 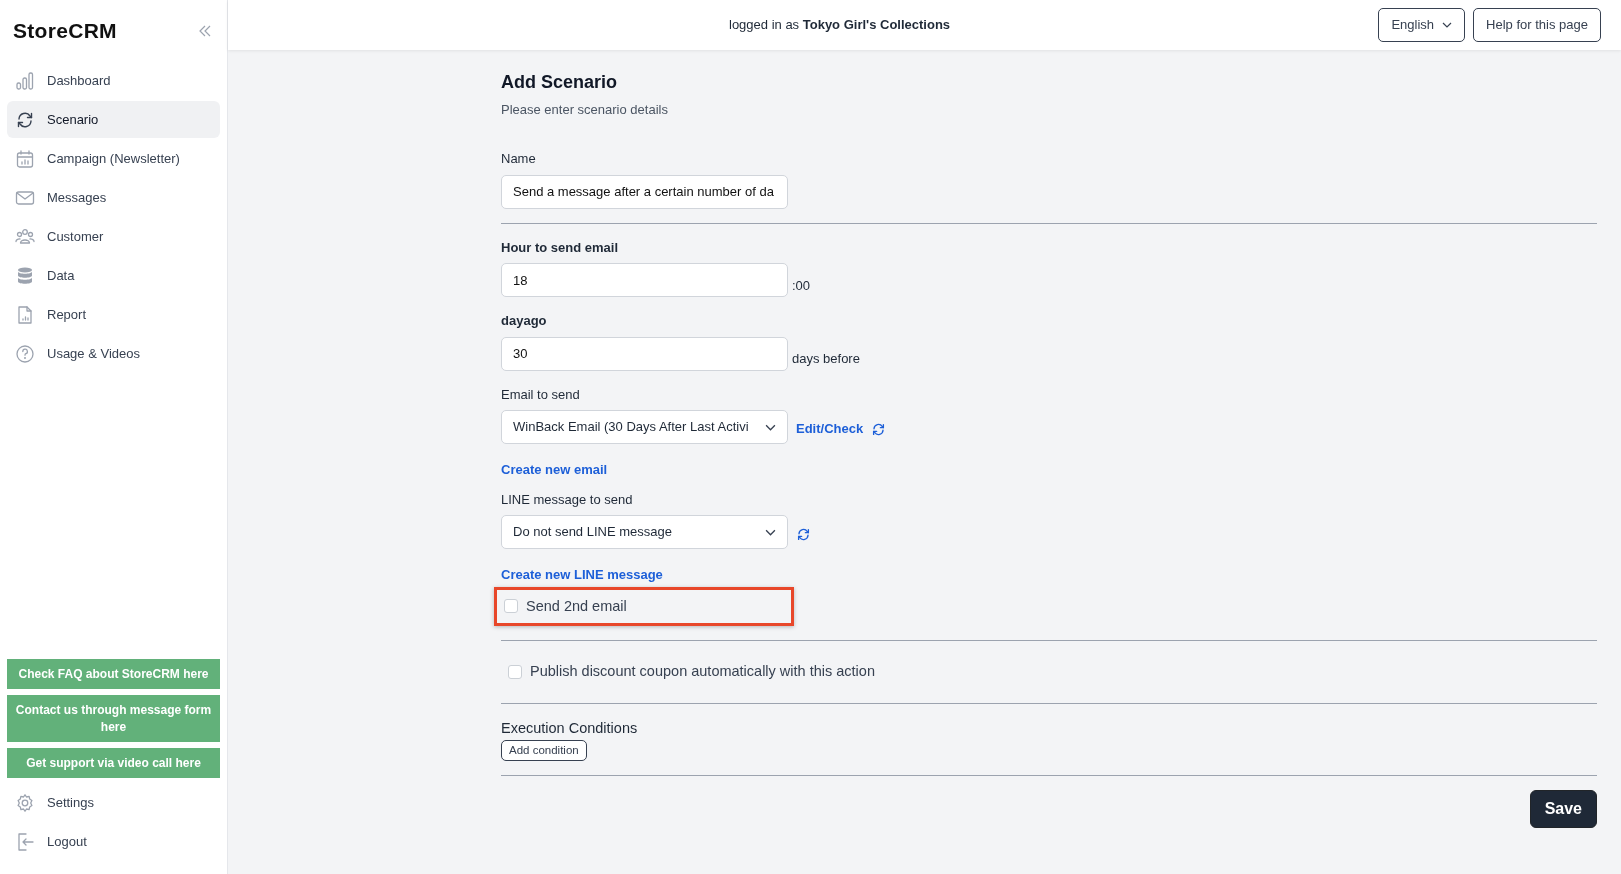 What do you see at coordinates (560, 83) in the screenshot?
I see `page-title: Add Scenario` at bounding box center [560, 83].